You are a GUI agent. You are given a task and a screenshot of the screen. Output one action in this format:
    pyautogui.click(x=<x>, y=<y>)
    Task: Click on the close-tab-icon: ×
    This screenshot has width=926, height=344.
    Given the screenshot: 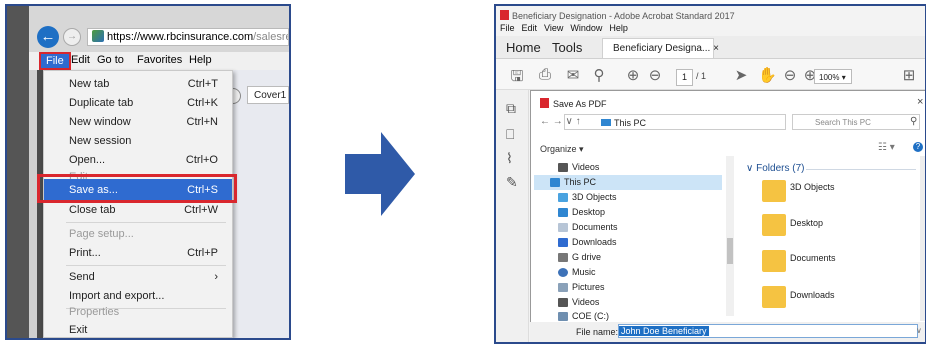 What is the action you would take?
    pyautogui.click(x=716, y=48)
    